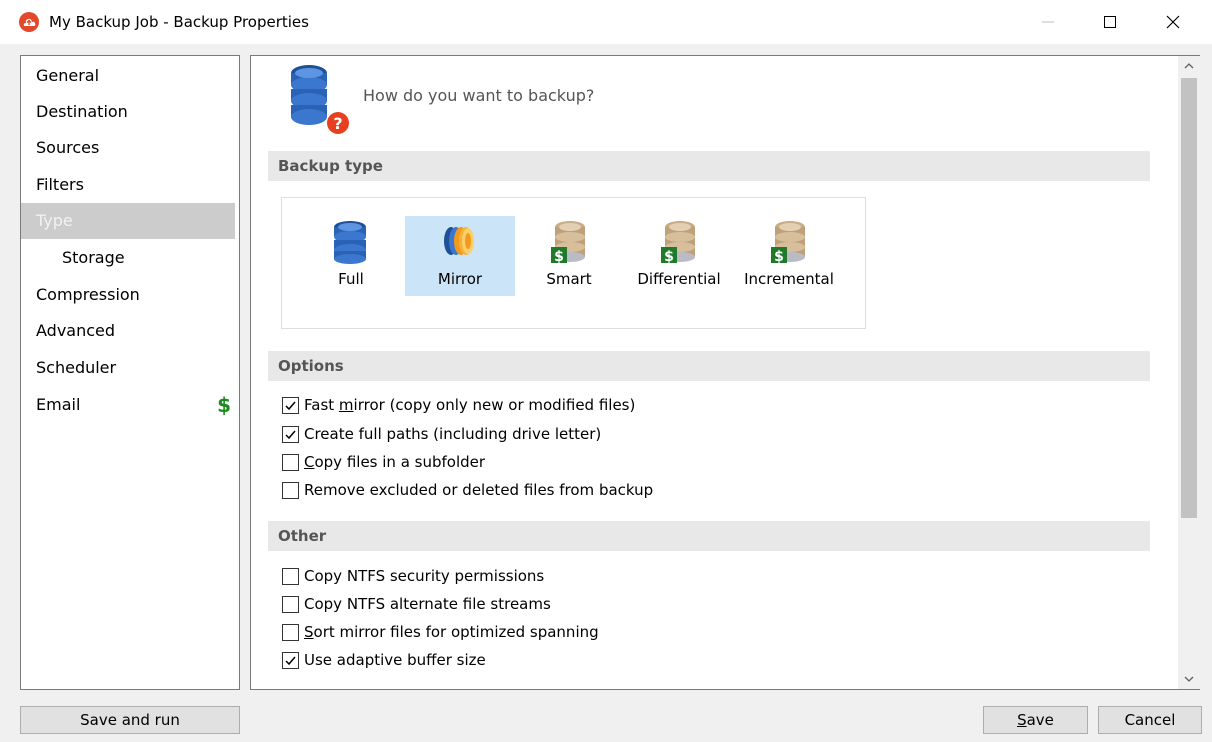 The image size is (1212, 742). I want to click on backup-type-incremental: $ Incremental, so click(789, 256).